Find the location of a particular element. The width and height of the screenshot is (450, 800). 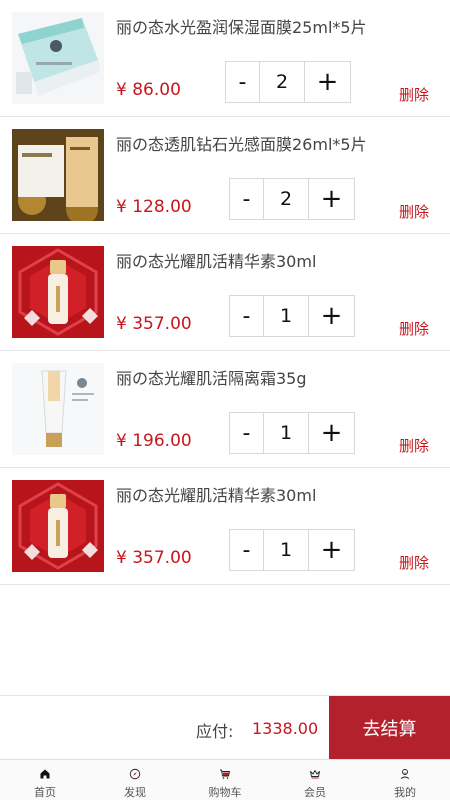

product-price: ¥ 86.00 is located at coordinates (148, 90).